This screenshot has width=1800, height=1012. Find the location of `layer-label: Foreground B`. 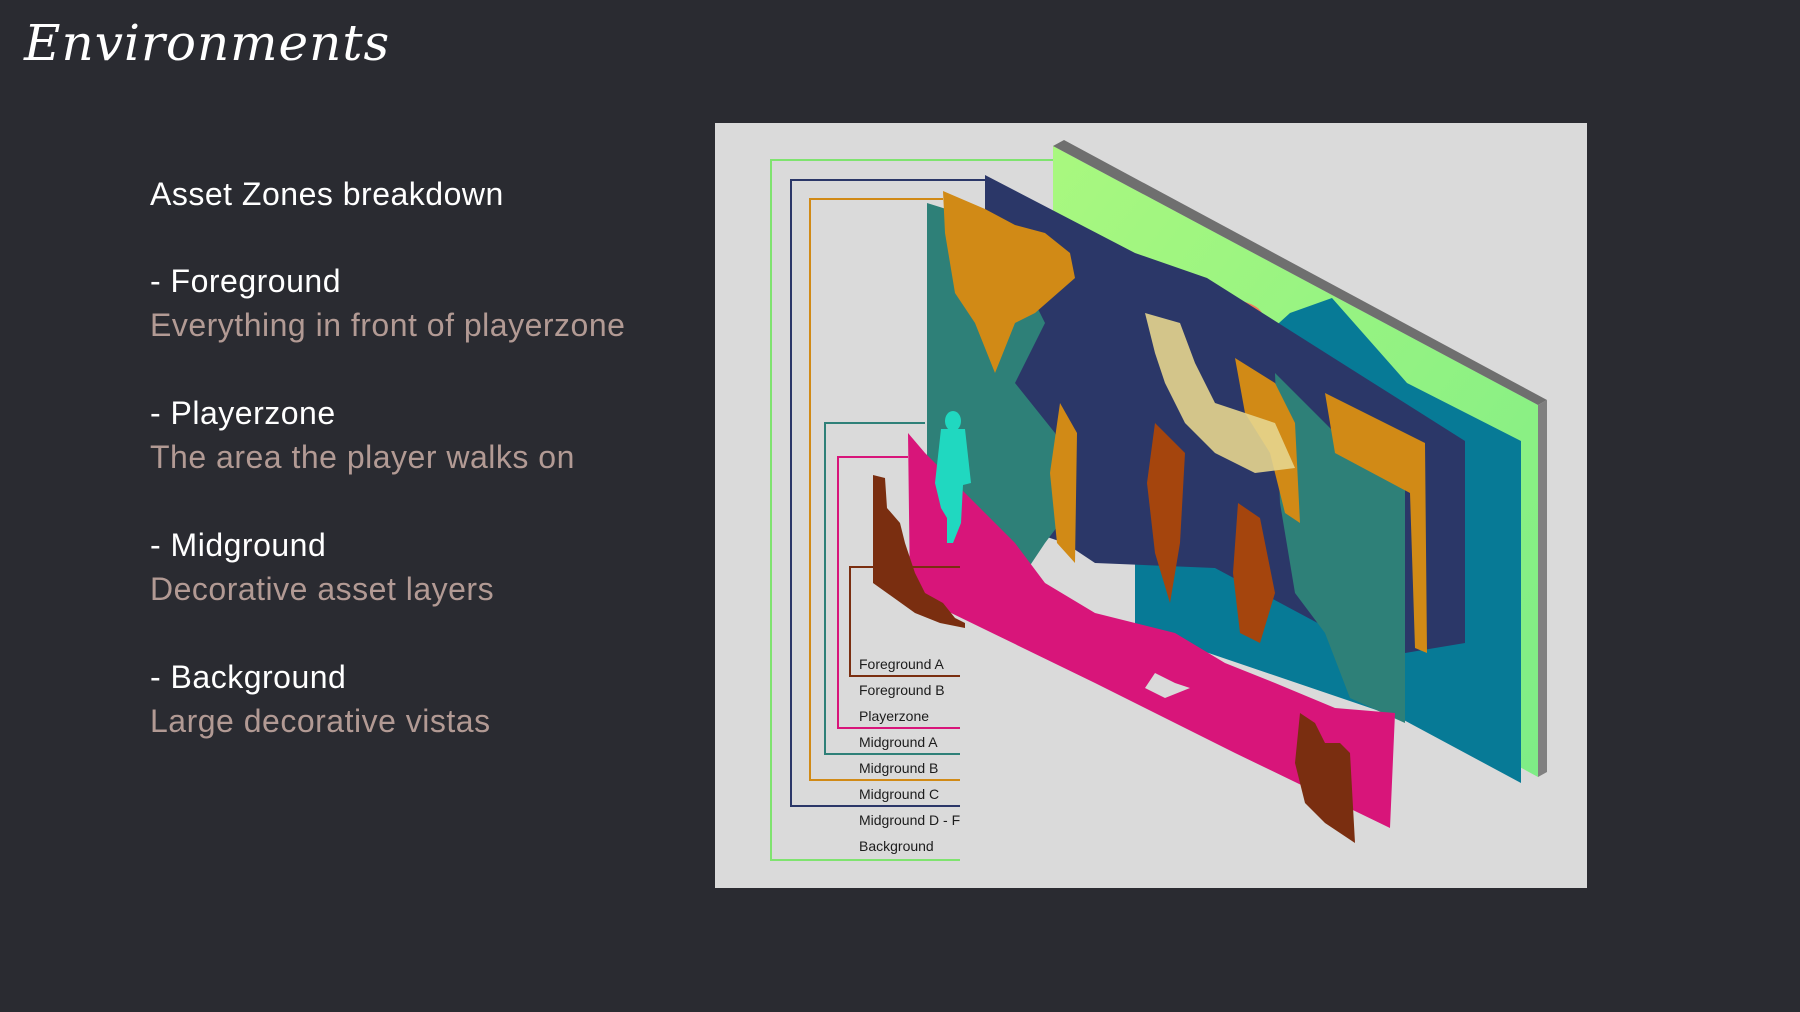

layer-label: Foreground B is located at coordinates (902, 690).